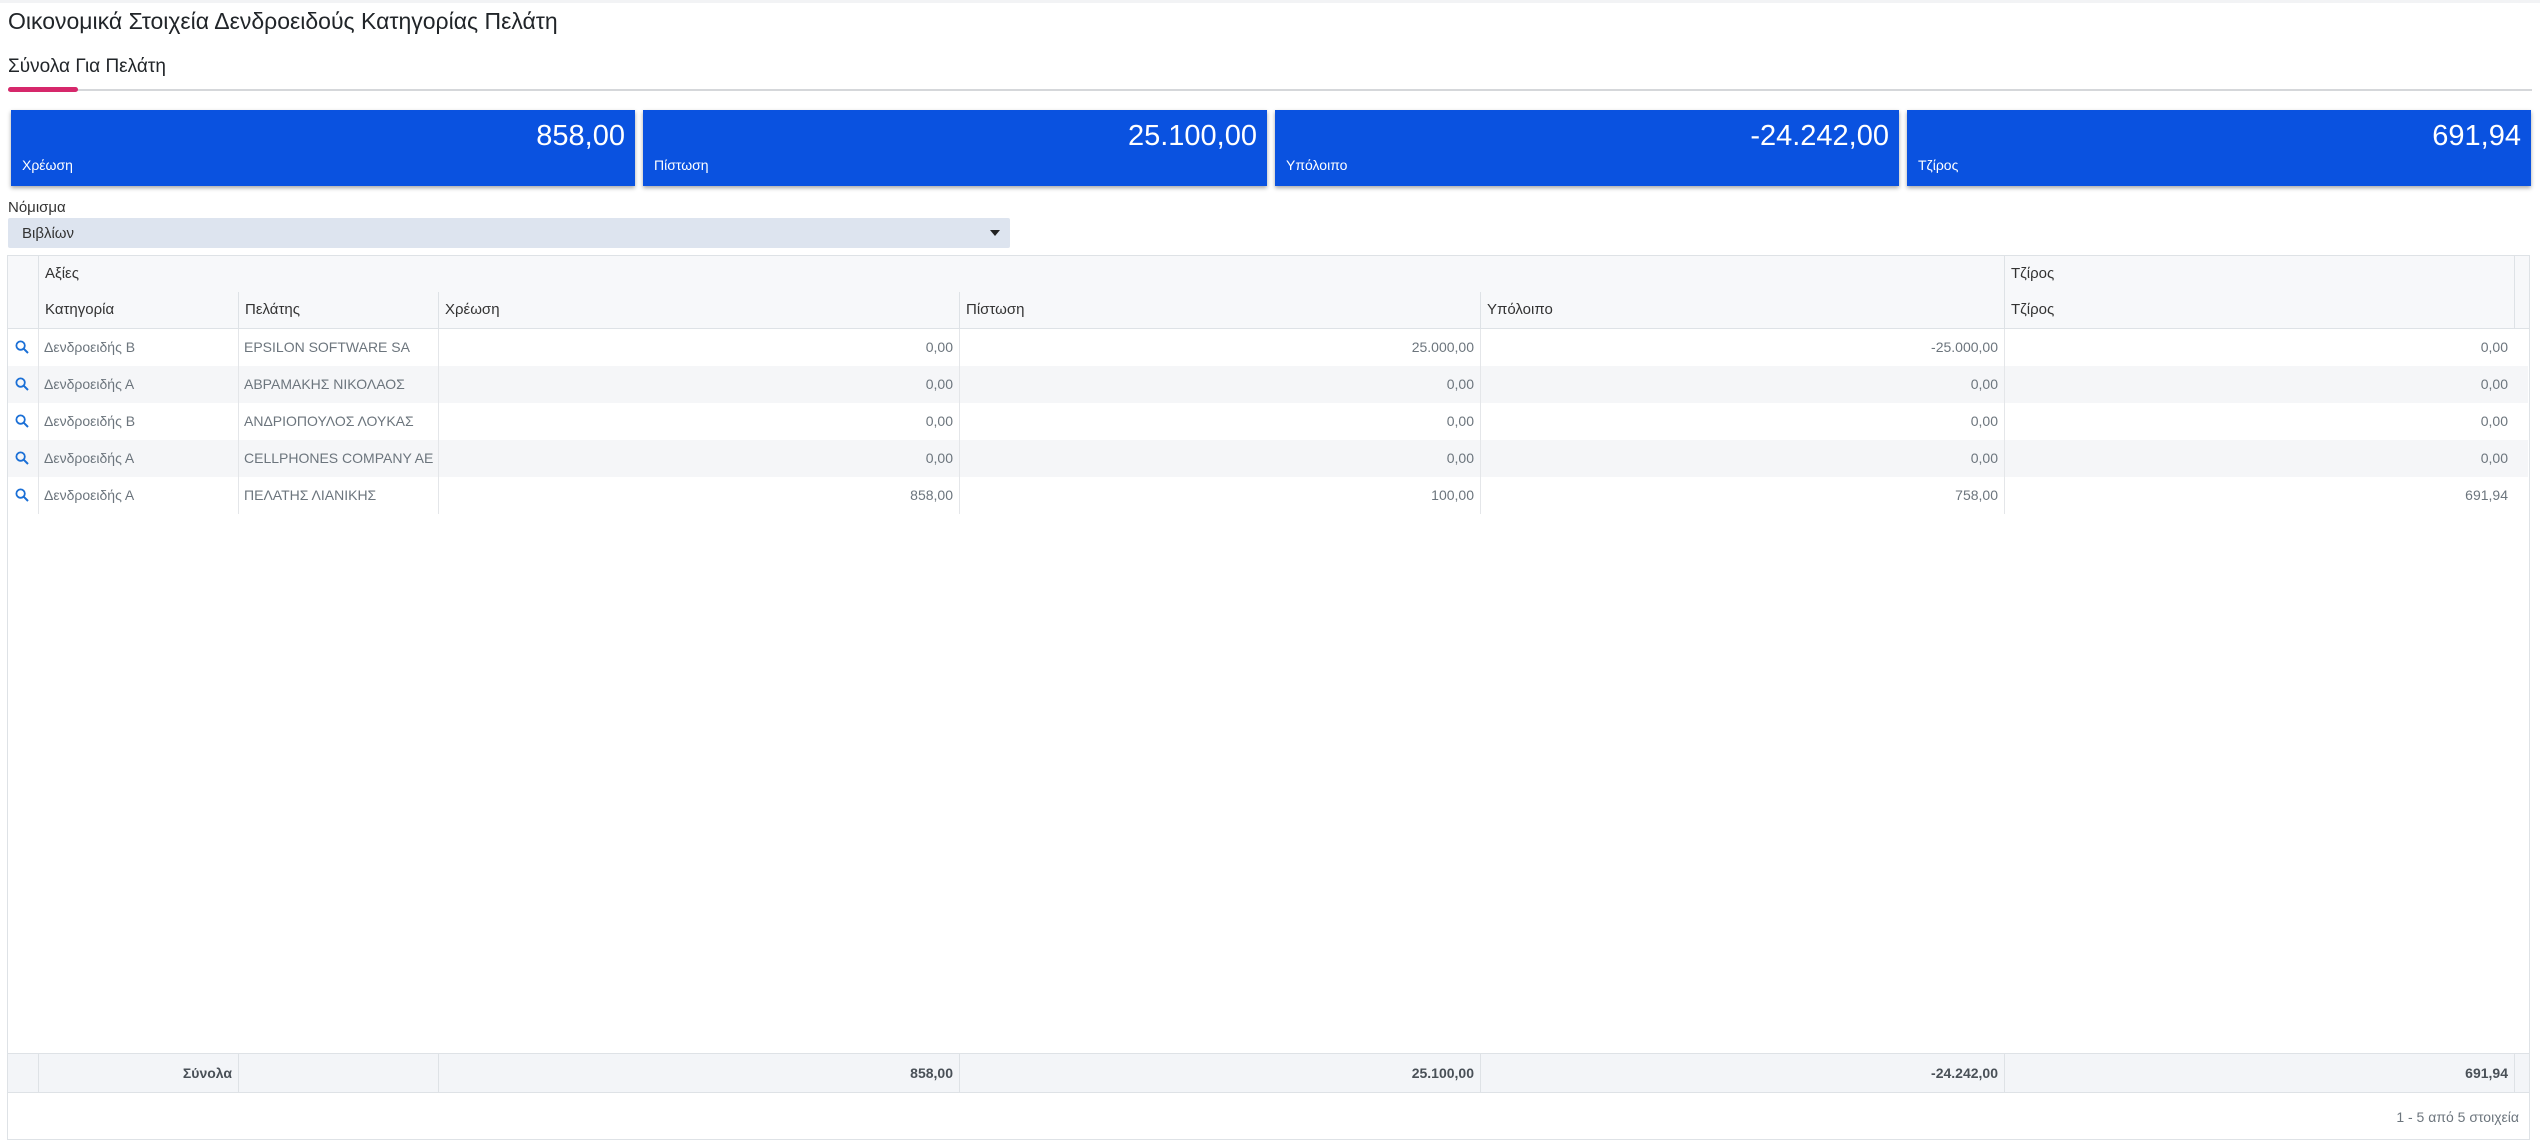  What do you see at coordinates (509, 233) in the screenshot?
I see `currency-select: Βιβλίων` at bounding box center [509, 233].